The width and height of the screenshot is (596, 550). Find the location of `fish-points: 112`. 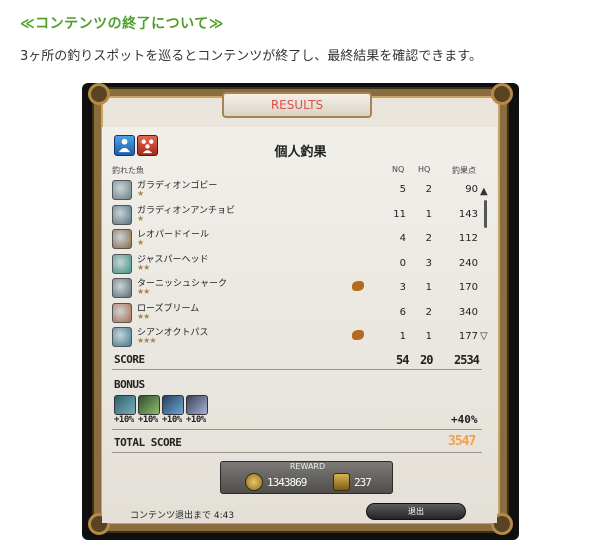

fish-points: 112 is located at coordinates (468, 238).